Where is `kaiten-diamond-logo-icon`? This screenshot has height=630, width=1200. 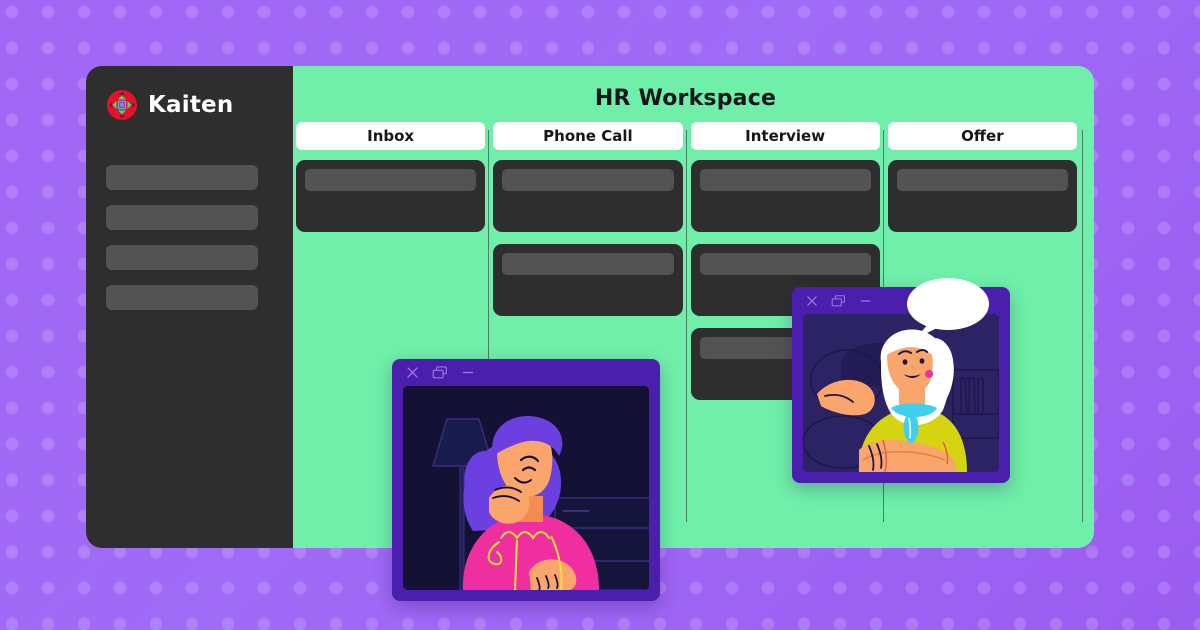 kaiten-diamond-logo-icon is located at coordinates (122, 105).